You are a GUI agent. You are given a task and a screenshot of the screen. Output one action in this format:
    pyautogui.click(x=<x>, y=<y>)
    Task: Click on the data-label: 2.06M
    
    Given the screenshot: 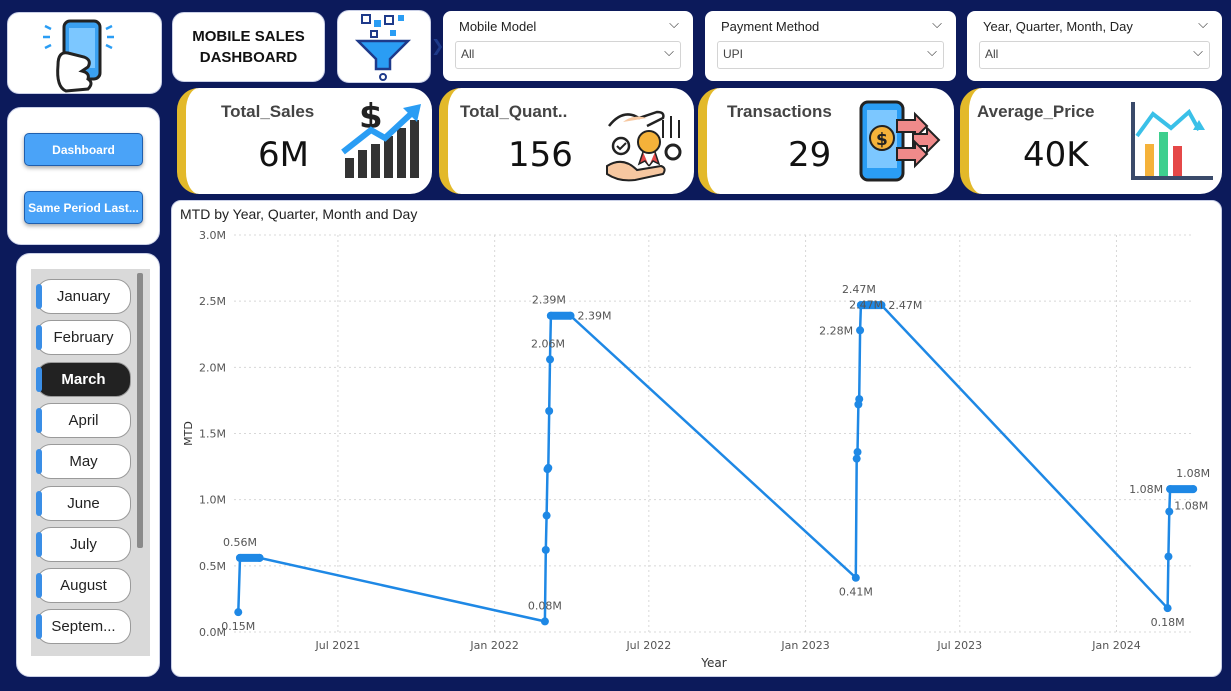 What is the action you would take?
    pyautogui.click(x=548, y=343)
    